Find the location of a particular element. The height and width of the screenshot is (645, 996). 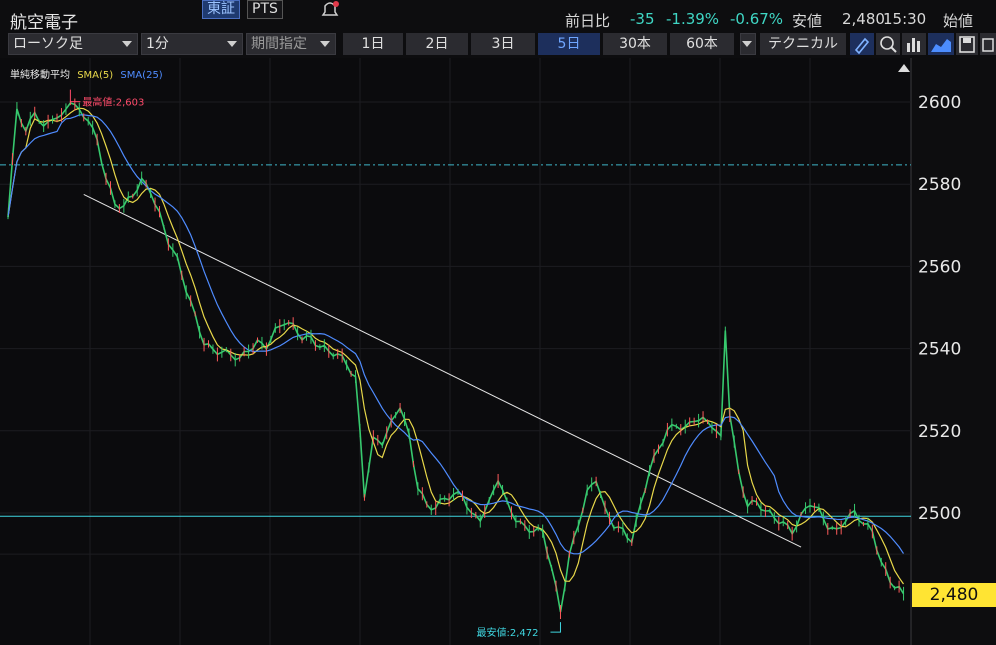

chart-type-select: ローソク足 is located at coordinates (73, 44).